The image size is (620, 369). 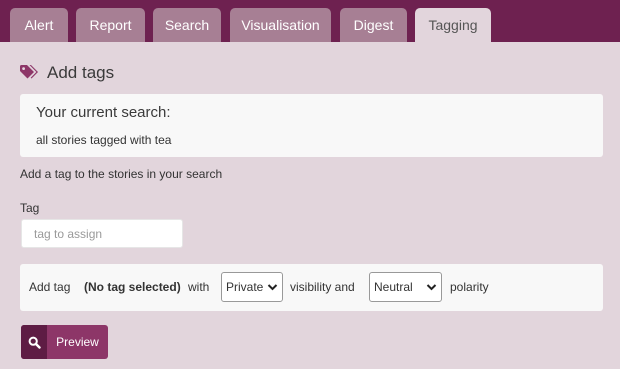 What do you see at coordinates (187, 25) in the screenshot?
I see `tab-search: Search` at bounding box center [187, 25].